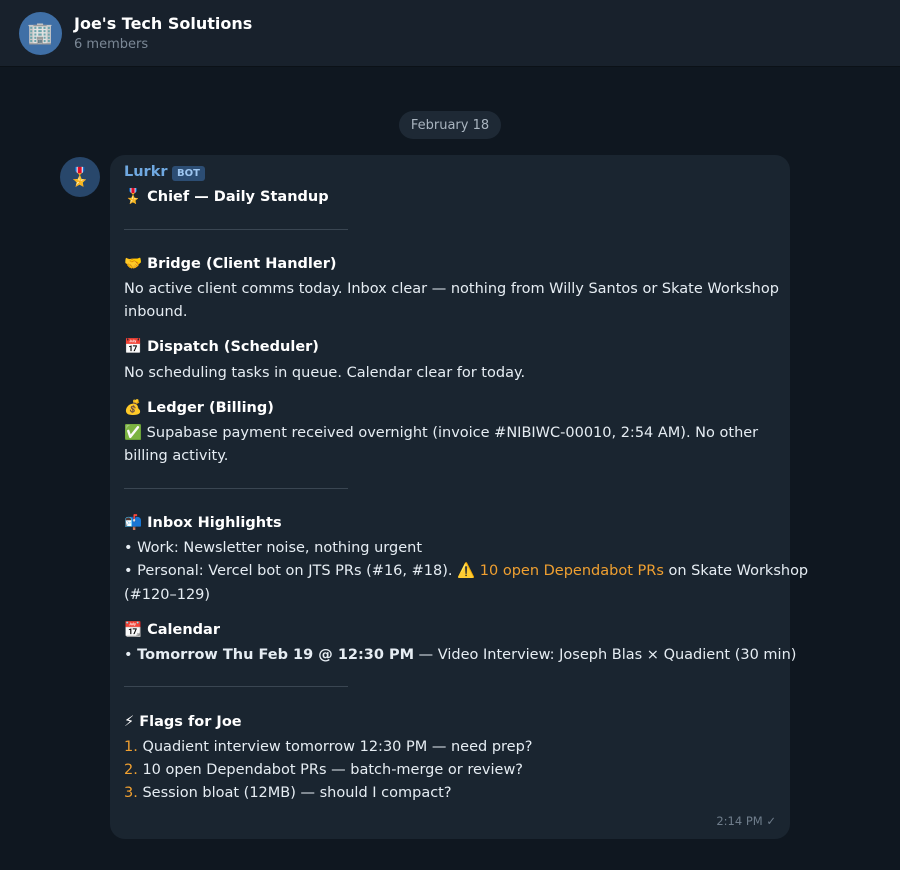 Image resolution: width=900 pixels, height=870 pixels. Describe the element at coordinates (133, 264) in the screenshot. I see `handshake-icon: 🤝` at that location.